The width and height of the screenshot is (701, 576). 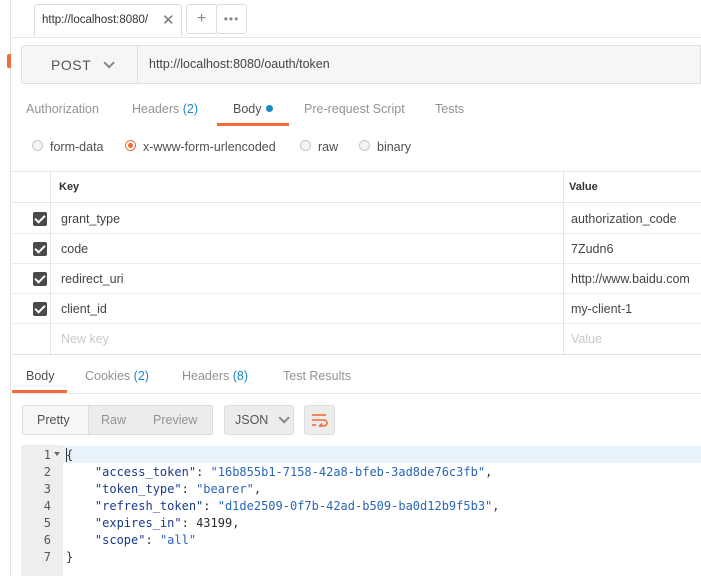 I want to click on plus-icon: +, so click(x=201, y=18).